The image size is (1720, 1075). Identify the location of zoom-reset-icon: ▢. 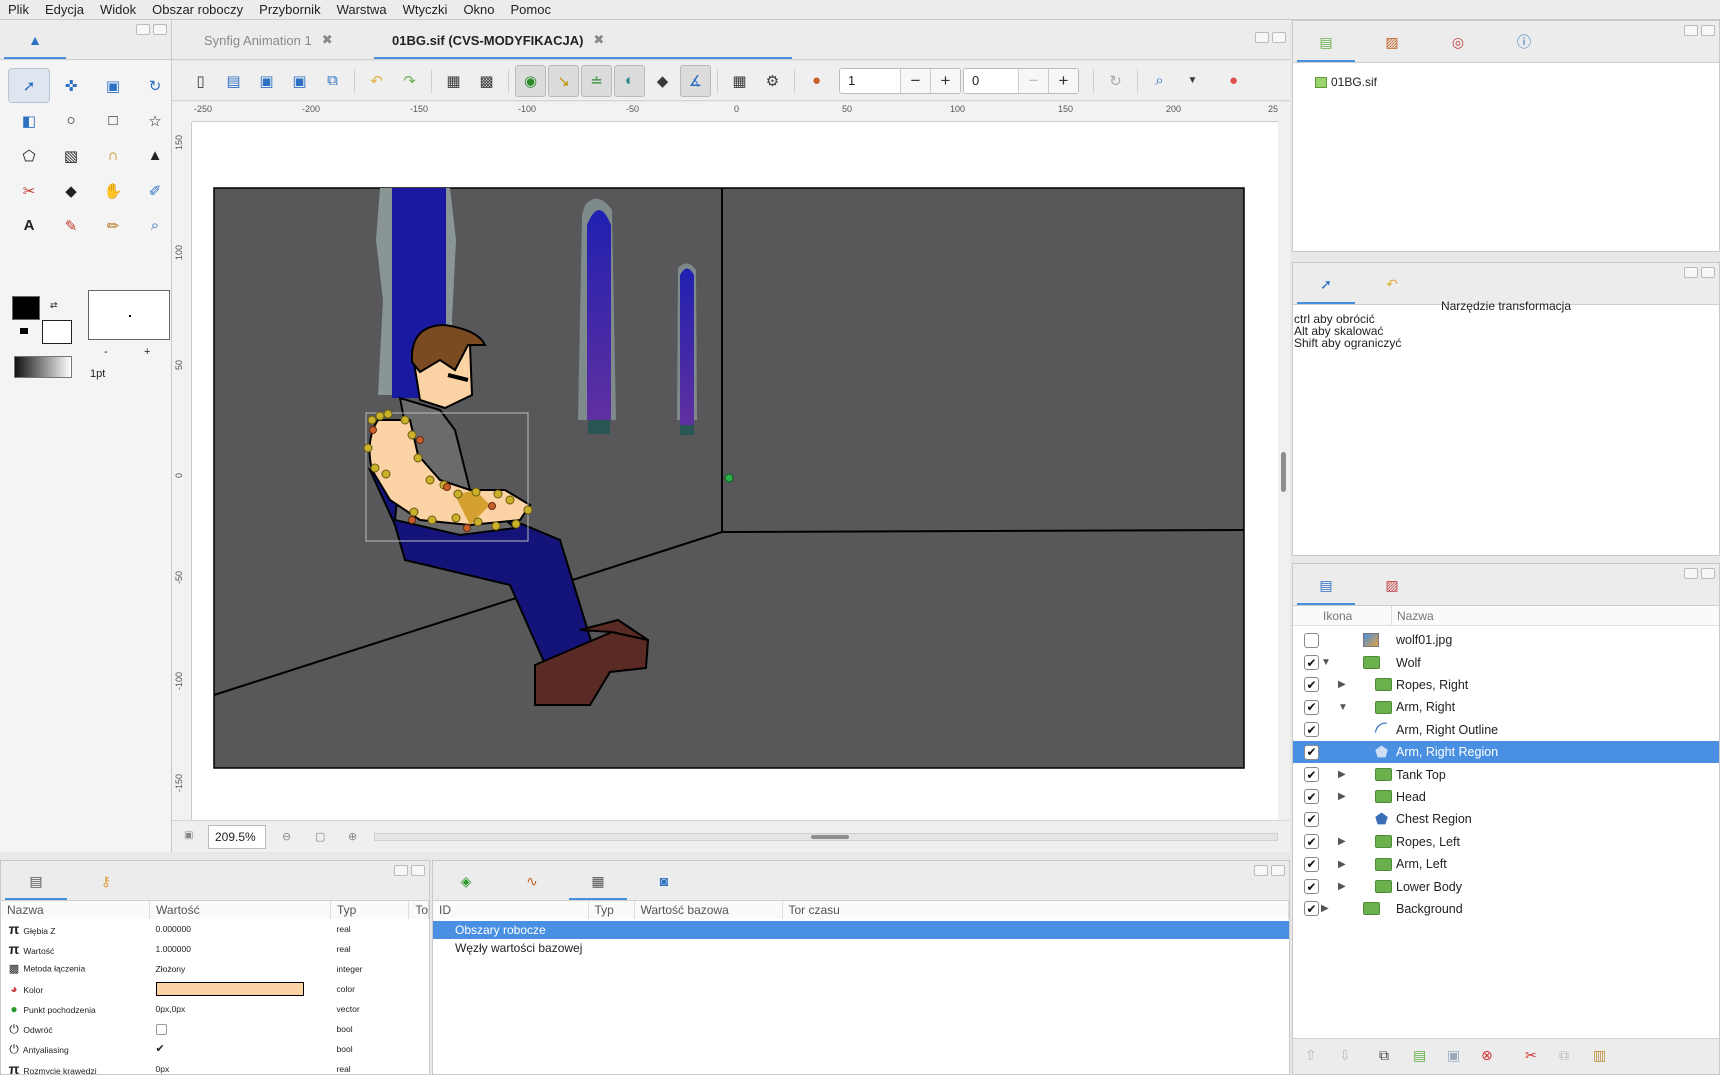
(320, 836).